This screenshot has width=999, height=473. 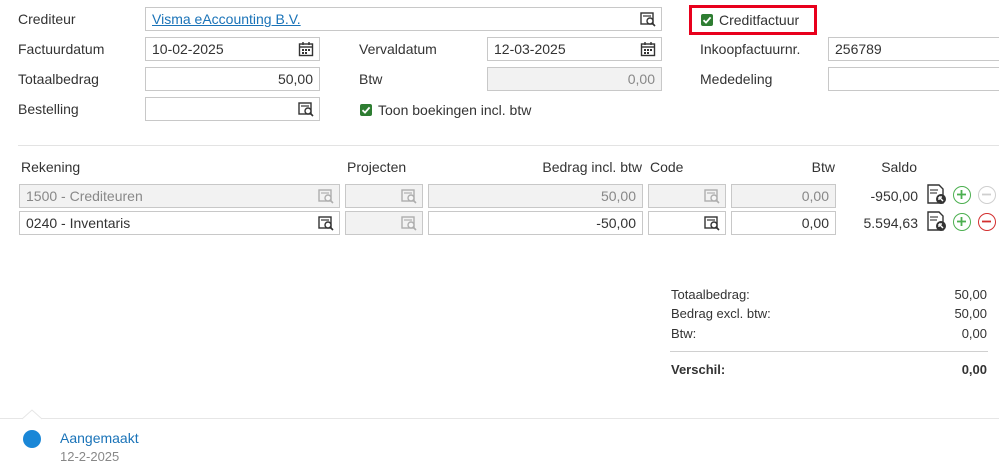 I want to click on vervaldatum-value: 12-03-2025, so click(x=530, y=49).